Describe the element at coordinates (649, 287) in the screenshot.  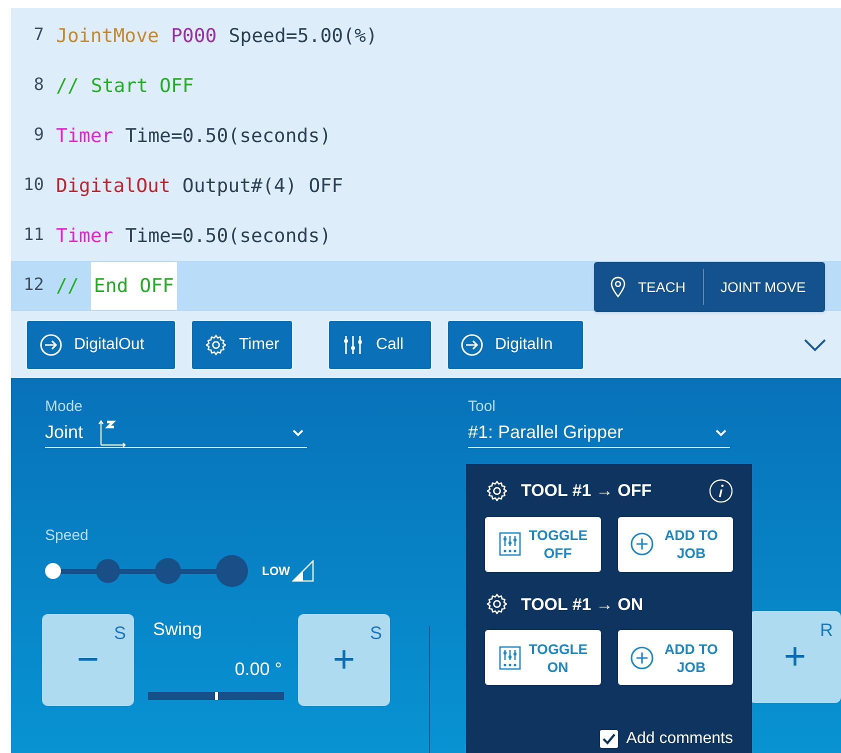
I see `teach-button: TEACH` at that location.